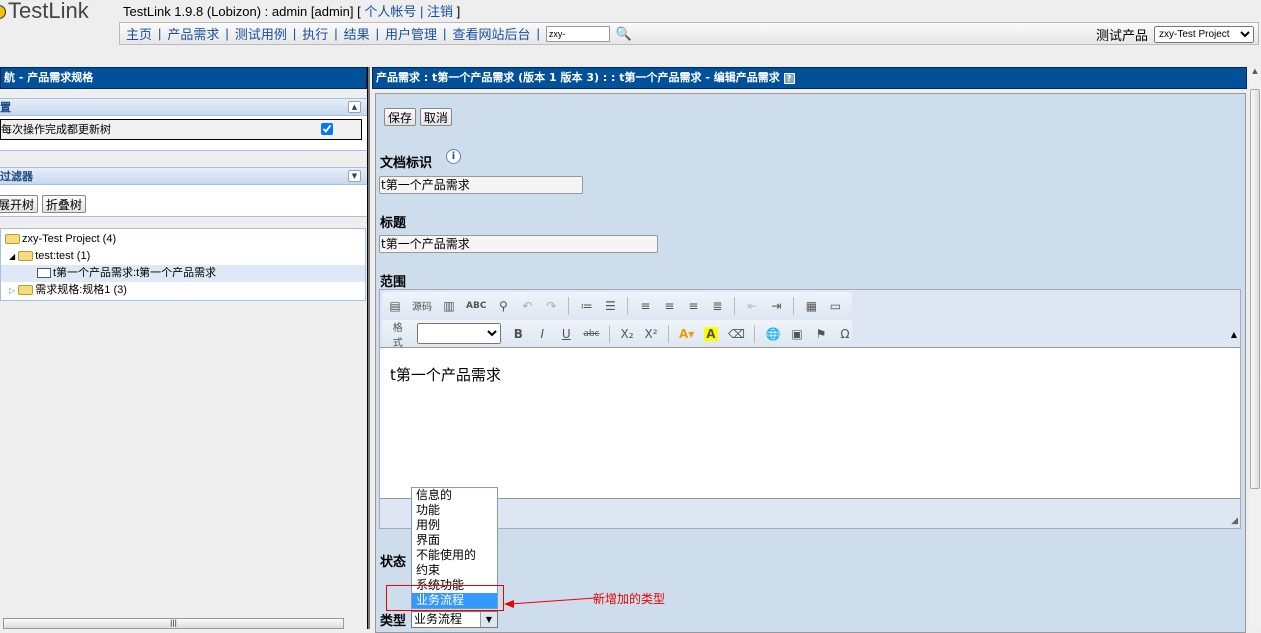 The image size is (1261, 633). What do you see at coordinates (586, 306) in the screenshot?
I see `numbered-list-icon: ≔` at bounding box center [586, 306].